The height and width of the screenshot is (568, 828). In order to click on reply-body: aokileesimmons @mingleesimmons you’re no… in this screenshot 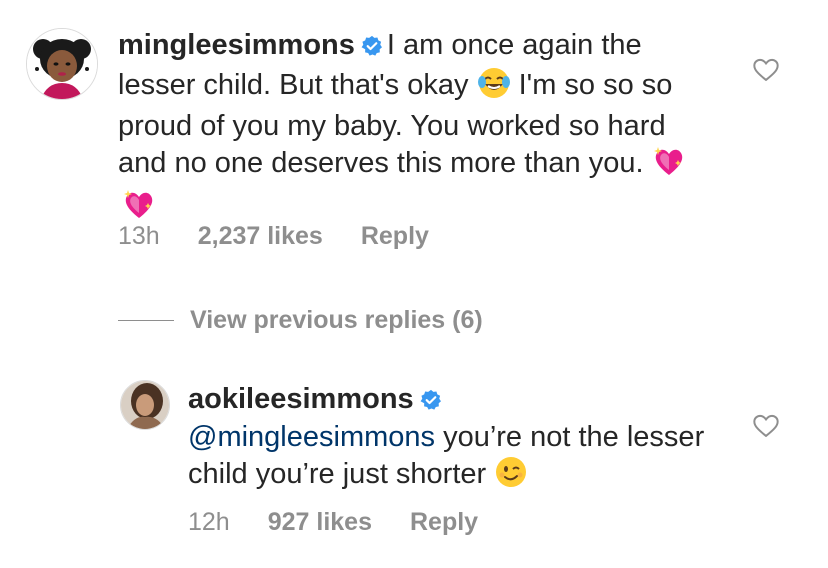, I will do `click(468, 440)`.